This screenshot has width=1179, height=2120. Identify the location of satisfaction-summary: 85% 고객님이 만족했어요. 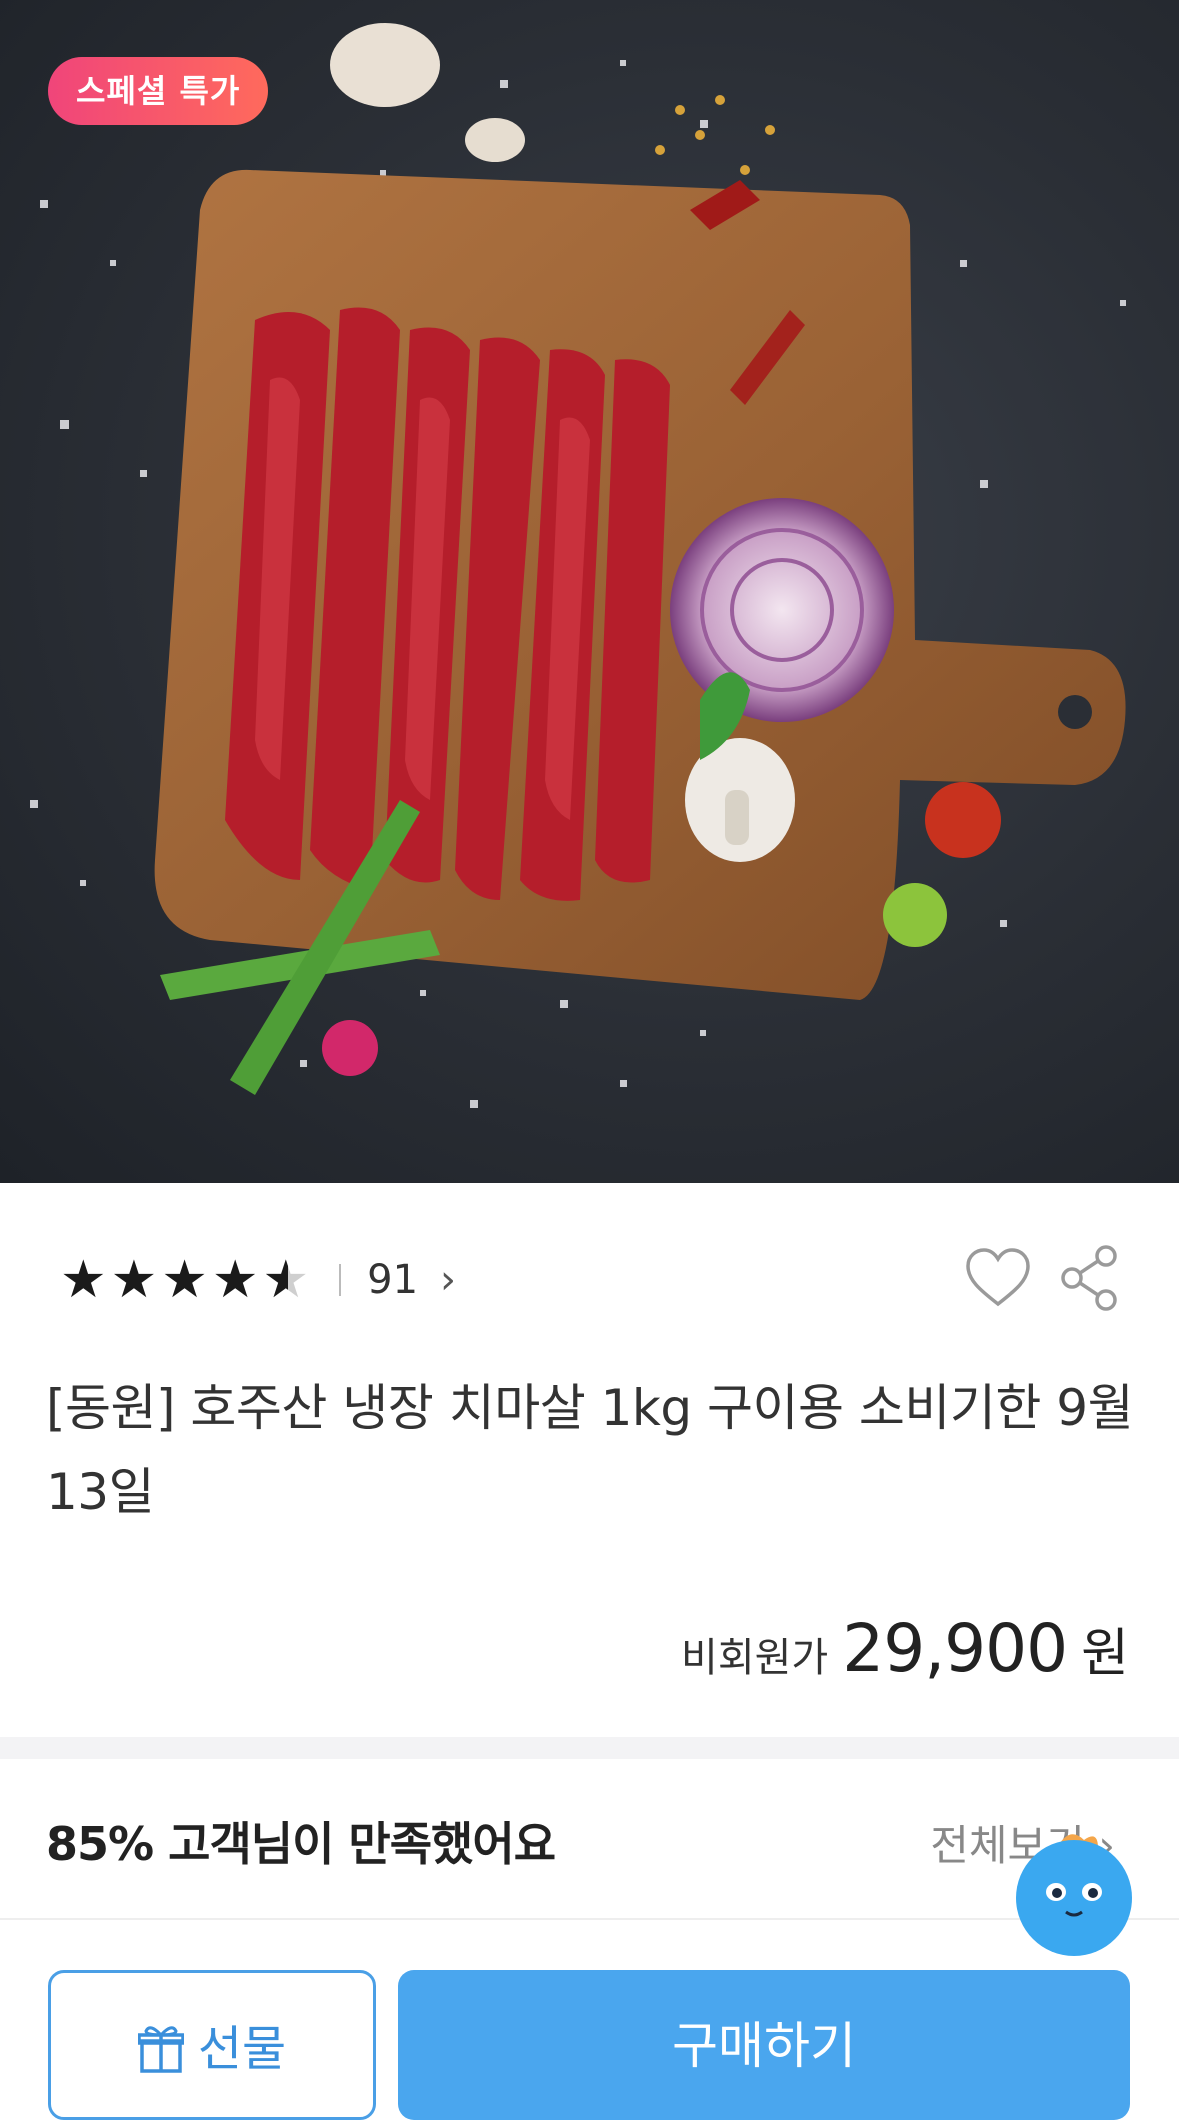
(301, 1844).